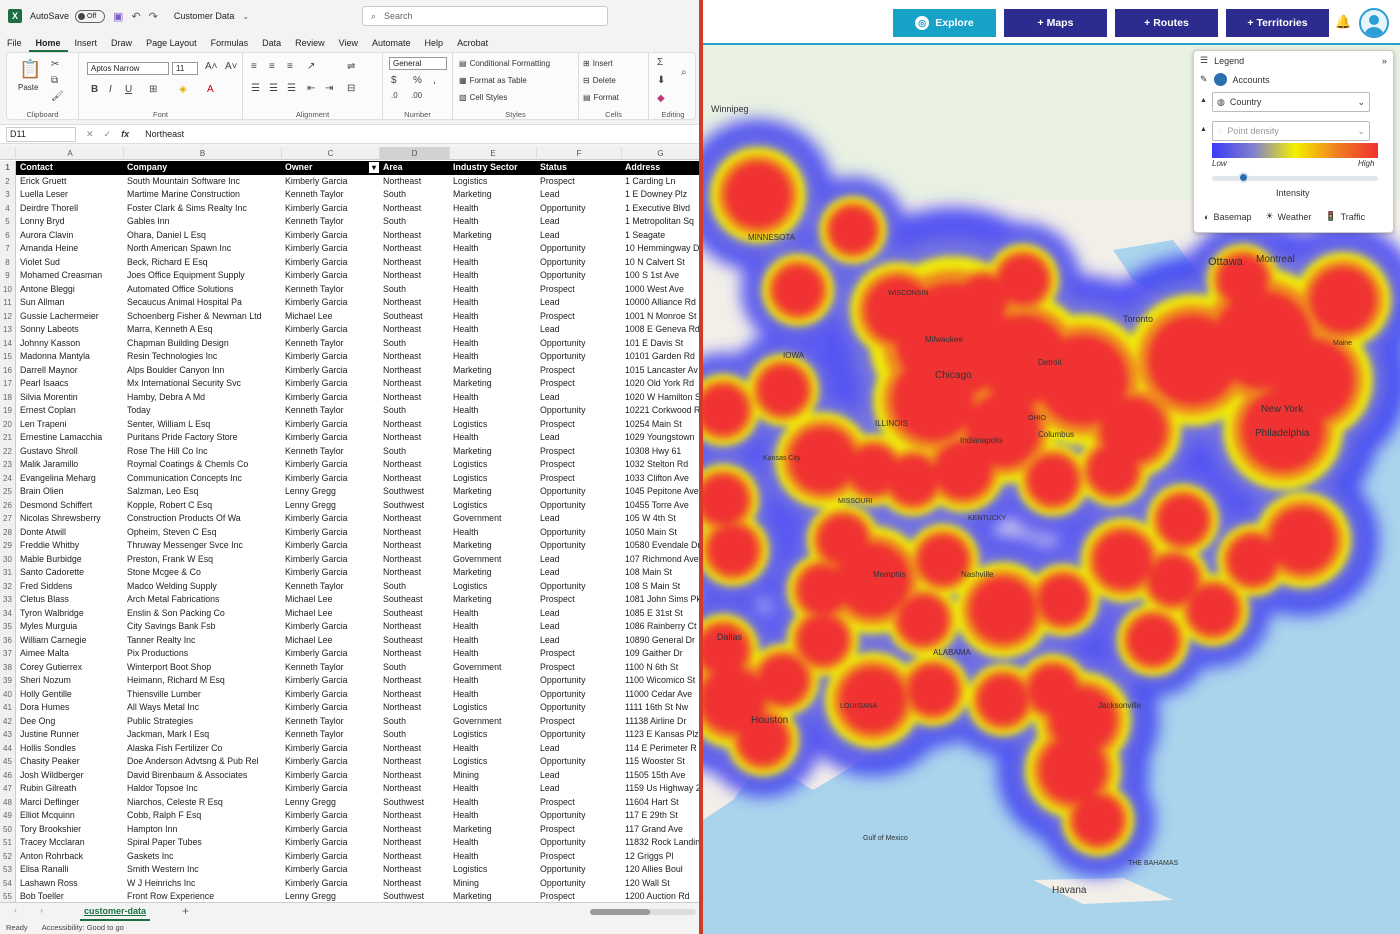  What do you see at coordinates (579, 153) in the screenshot?
I see `column-header-f: F` at bounding box center [579, 153].